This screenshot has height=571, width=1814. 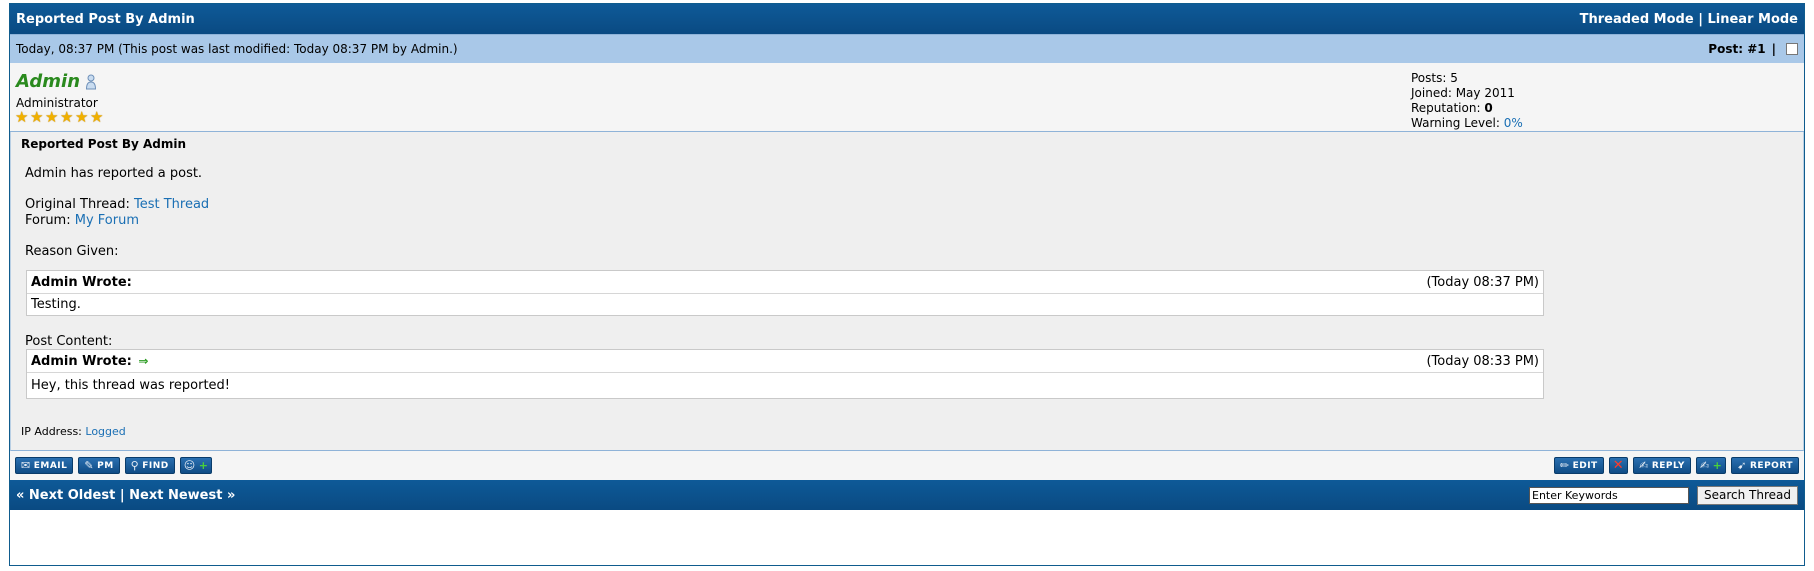 What do you see at coordinates (171, 204) in the screenshot?
I see `original-thread-link: Test Thread` at bounding box center [171, 204].